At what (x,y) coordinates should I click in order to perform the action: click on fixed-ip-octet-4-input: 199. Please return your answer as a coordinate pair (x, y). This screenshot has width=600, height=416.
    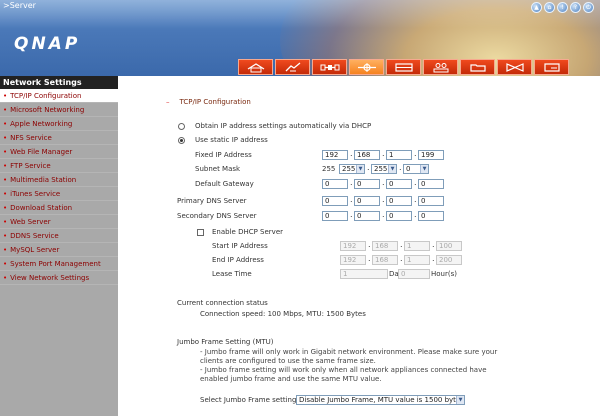
    Looking at the image, I should click on (431, 155).